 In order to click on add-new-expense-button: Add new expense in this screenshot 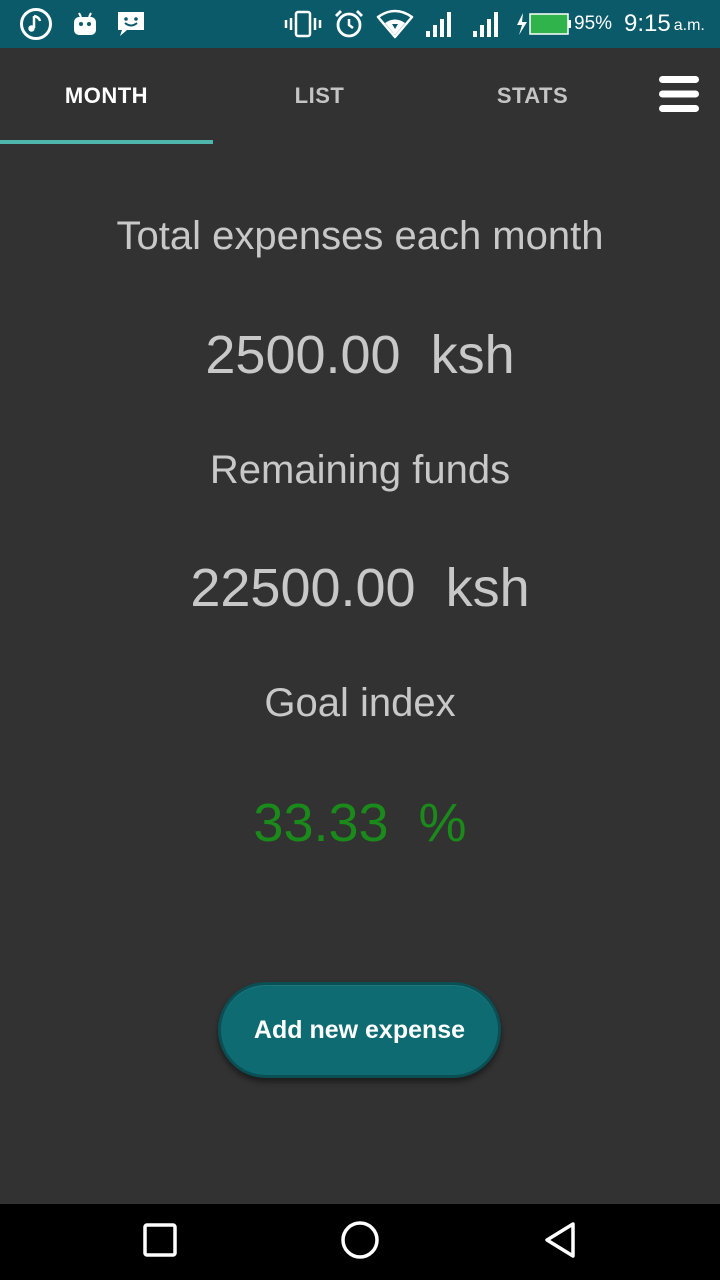, I will do `click(359, 1030)`.